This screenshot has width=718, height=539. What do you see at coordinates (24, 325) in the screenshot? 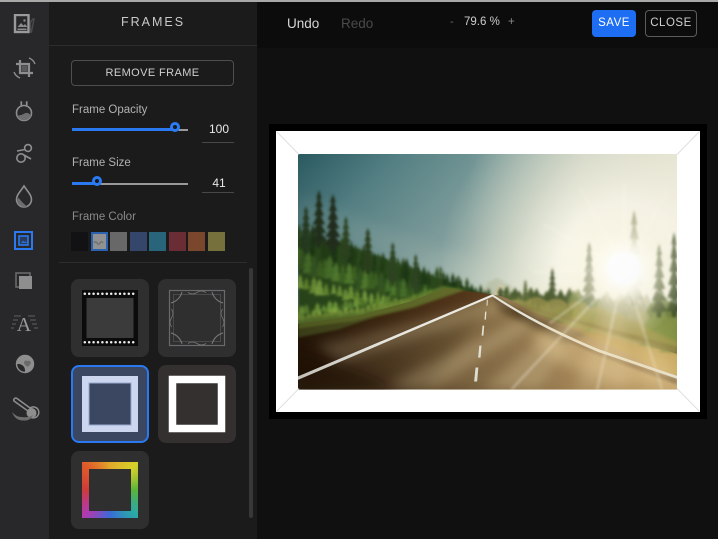
I see `svg-text: A` at bounding box center [24, 325].